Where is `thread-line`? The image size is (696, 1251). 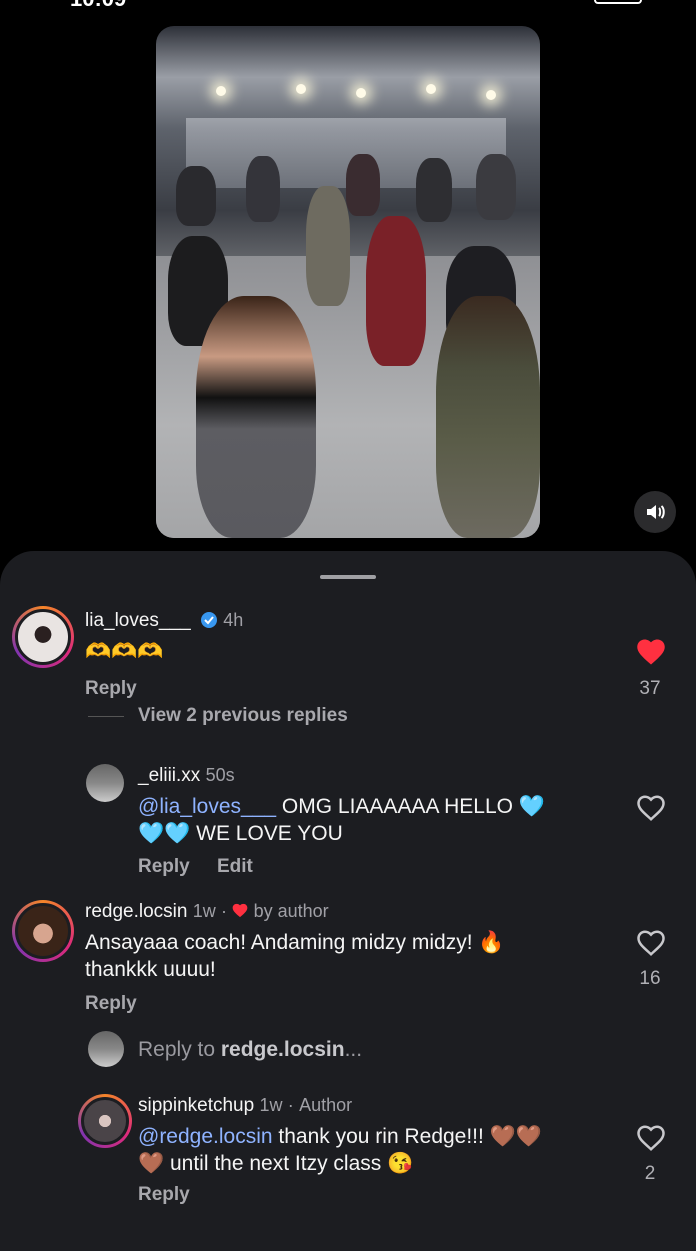
thread-line is located at coordinates (106, 716).